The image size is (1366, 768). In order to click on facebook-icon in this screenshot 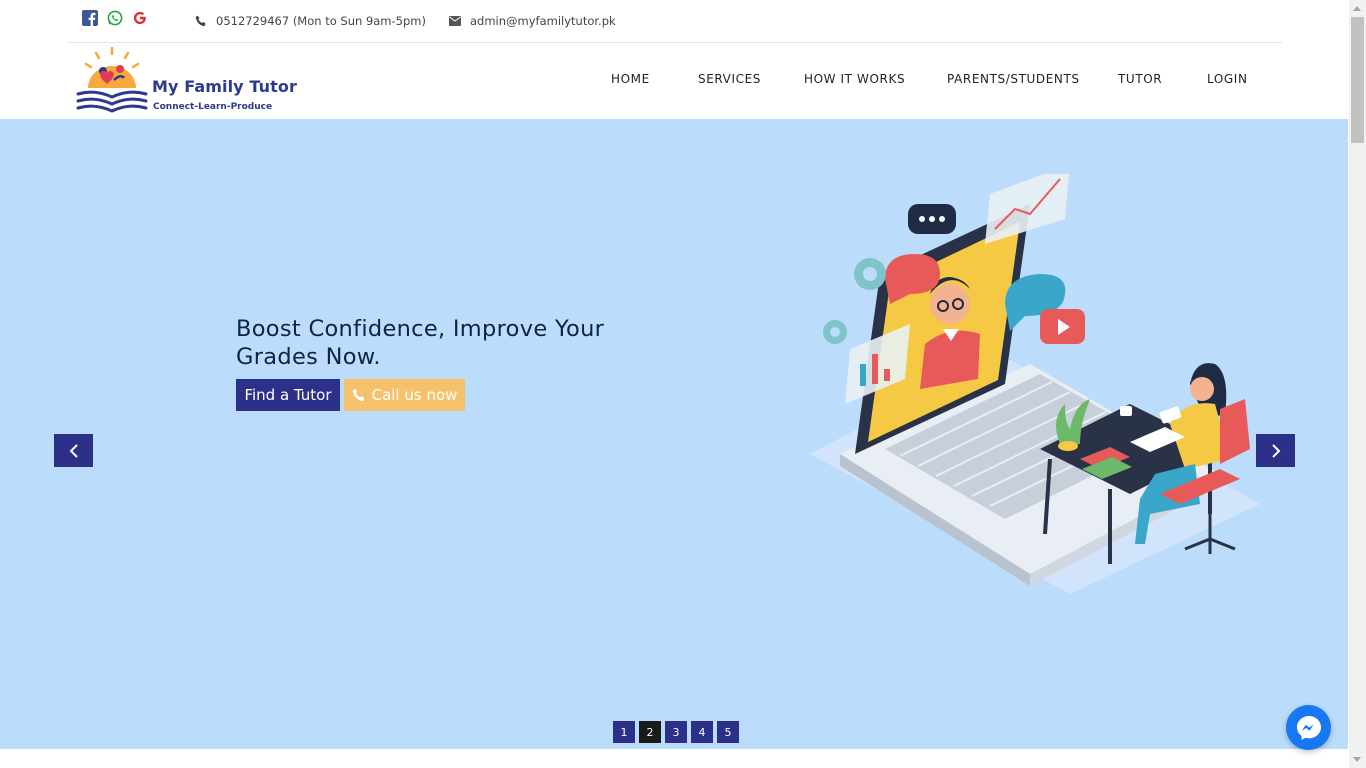, I will do `click(90, 18)`.